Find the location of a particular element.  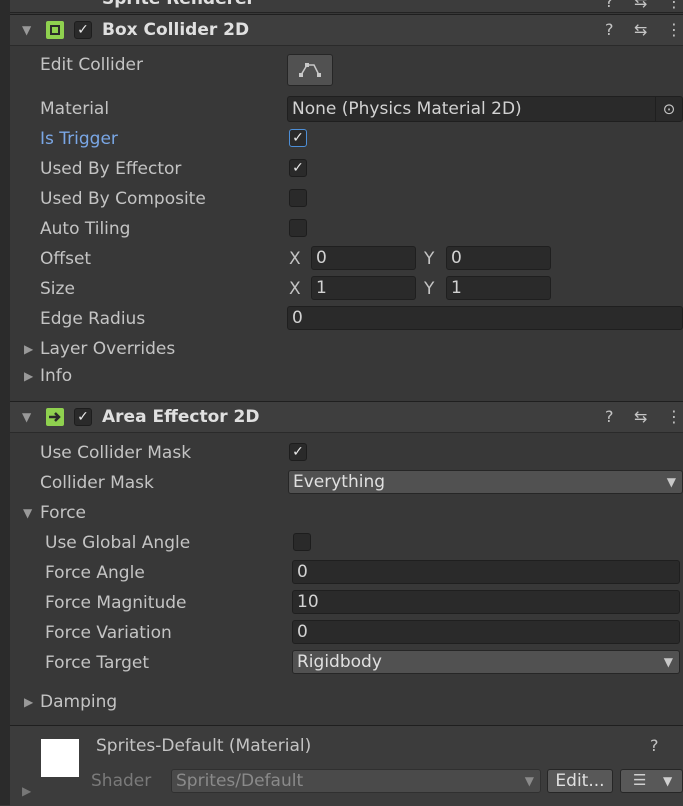

material-preview-thumbnail is located at coordinates (60, 758).